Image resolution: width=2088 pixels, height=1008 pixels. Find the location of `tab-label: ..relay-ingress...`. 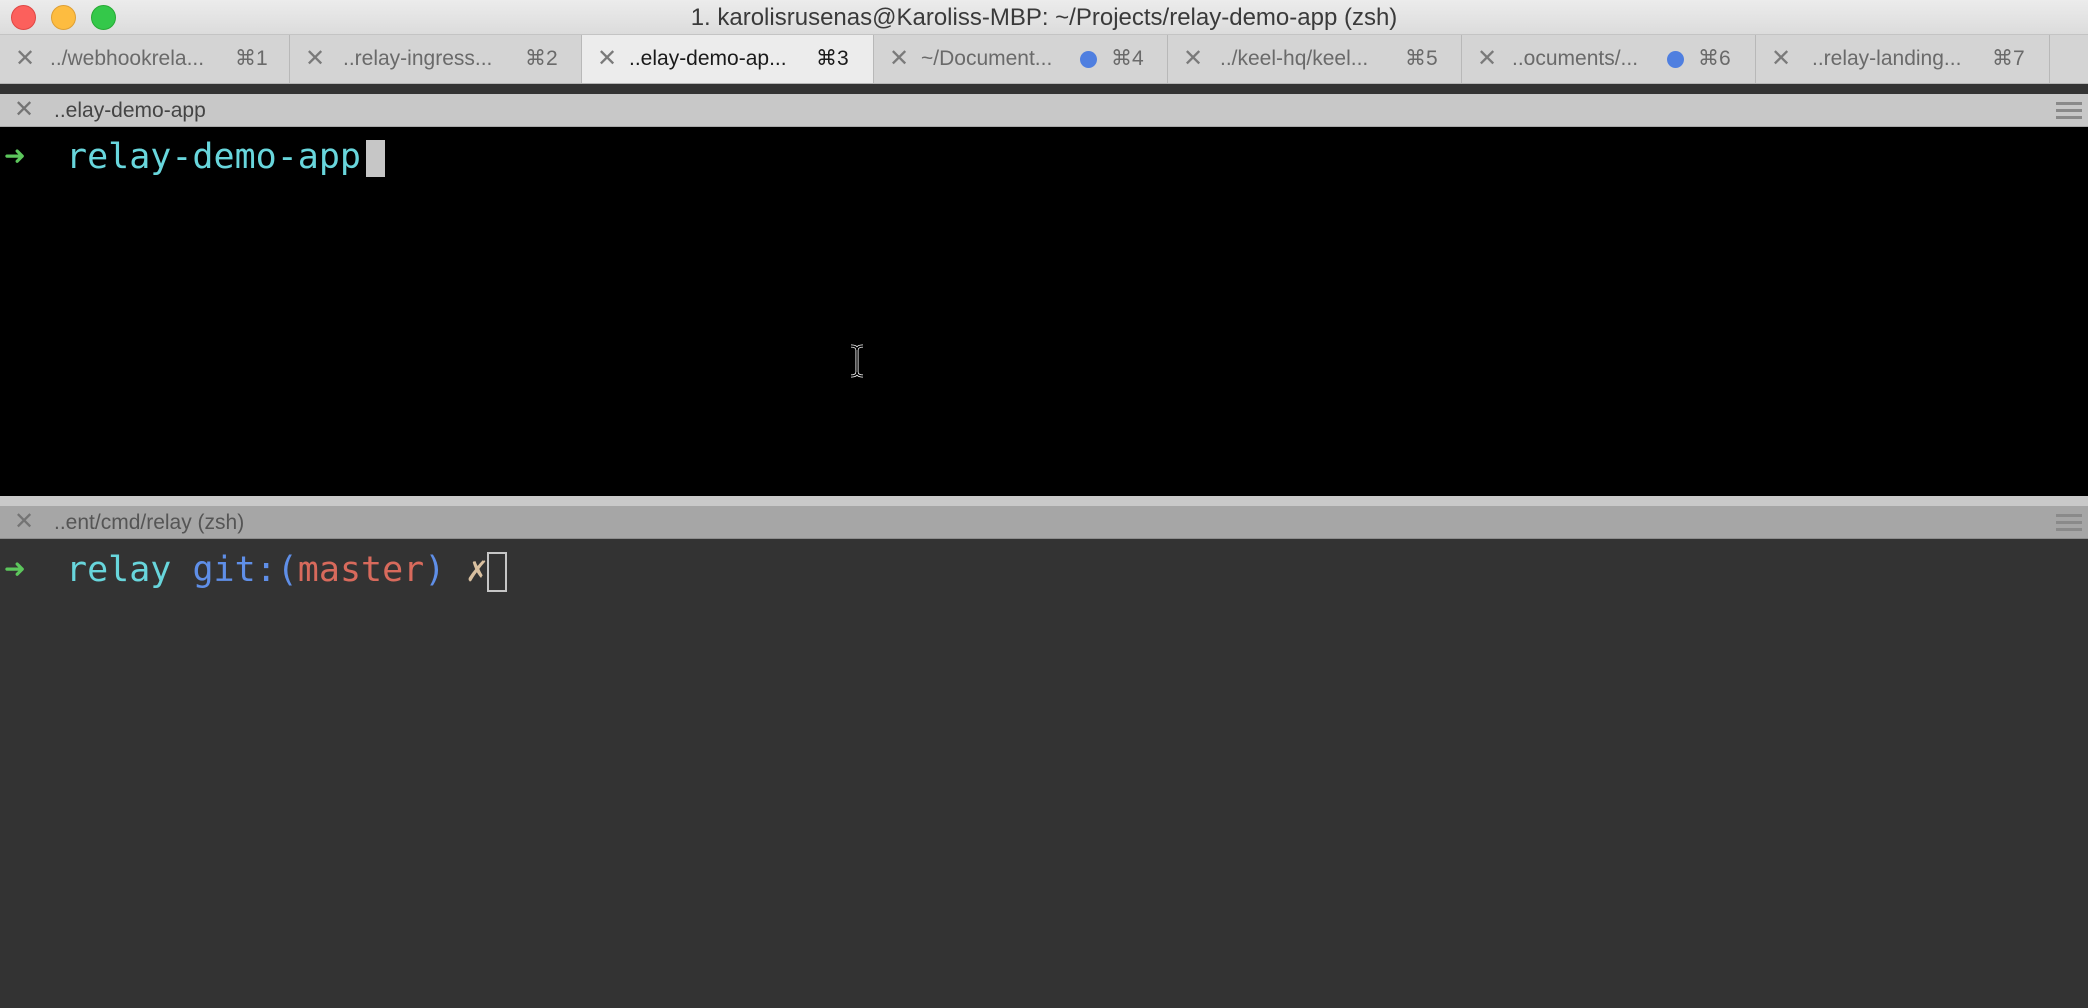

tab-label: ..relay-ingress... is located at coordinates (418, 58).